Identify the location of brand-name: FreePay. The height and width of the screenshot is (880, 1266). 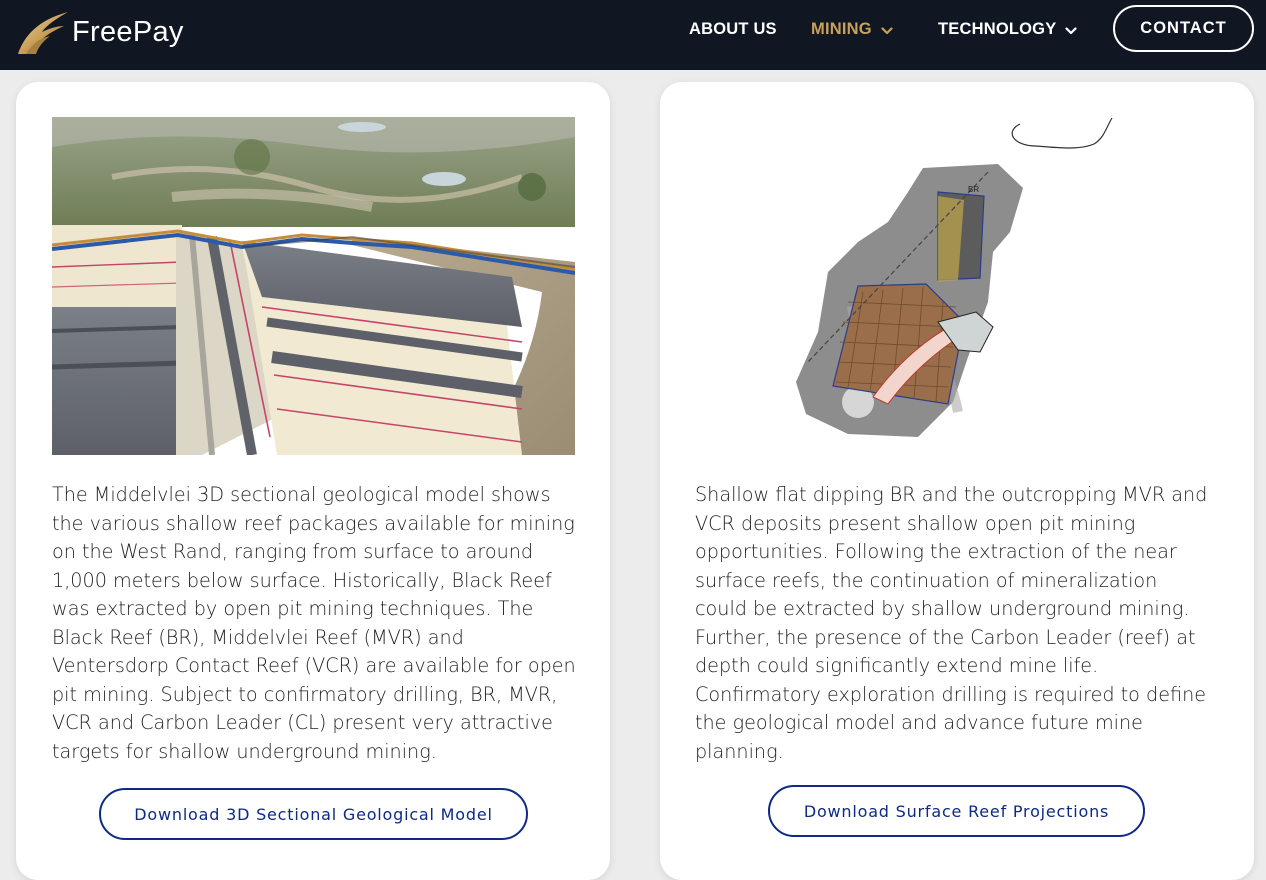
(128, 31).